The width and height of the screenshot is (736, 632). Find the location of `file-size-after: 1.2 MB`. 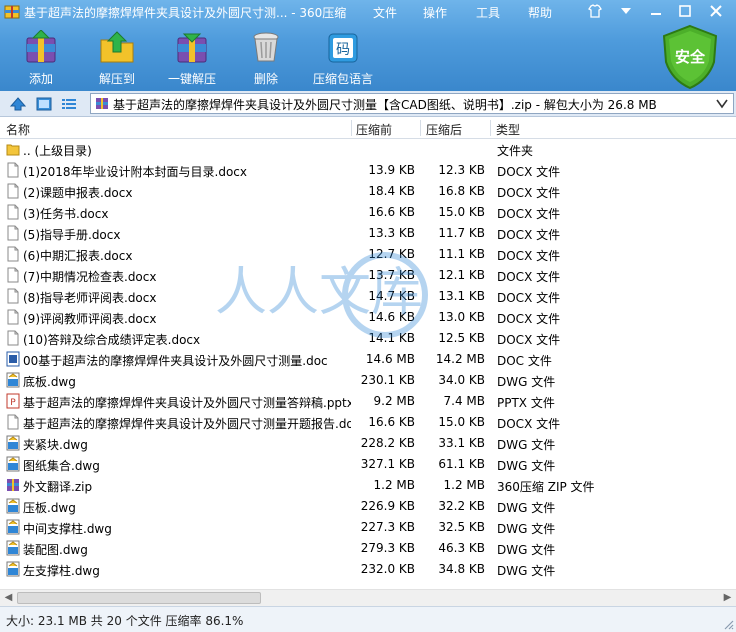

file-size-after: 1.2 MB is located at coordinates (464, 485).